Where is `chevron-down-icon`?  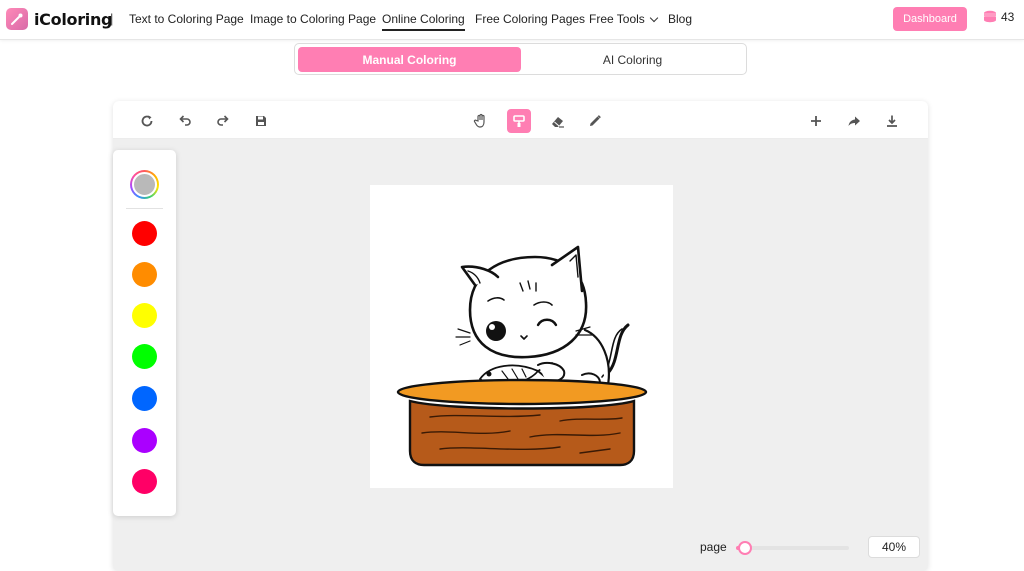 chevron-down-icon is located at coordinates (654, 18).